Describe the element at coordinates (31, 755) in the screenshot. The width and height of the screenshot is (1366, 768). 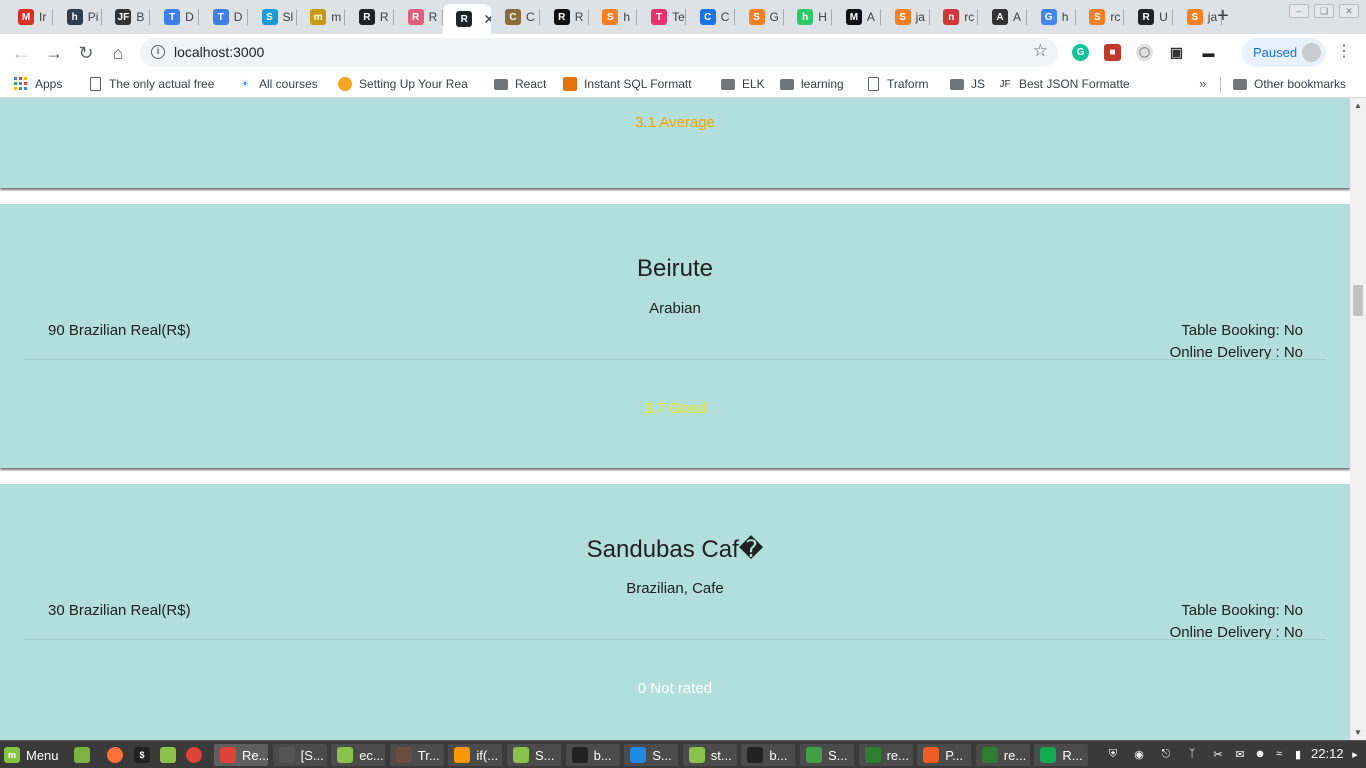
I see `start-menu-button: m Menu` at that location.